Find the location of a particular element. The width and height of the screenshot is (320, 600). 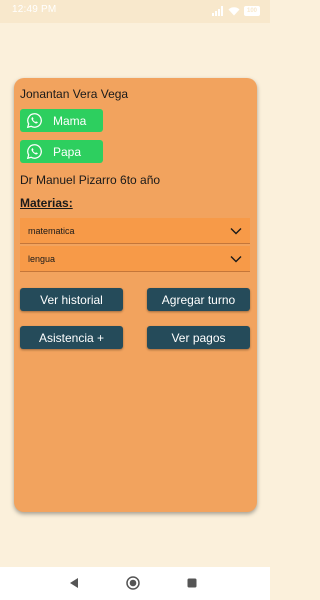

status-time: 12:49 PM is located at coordinates (34, 9).